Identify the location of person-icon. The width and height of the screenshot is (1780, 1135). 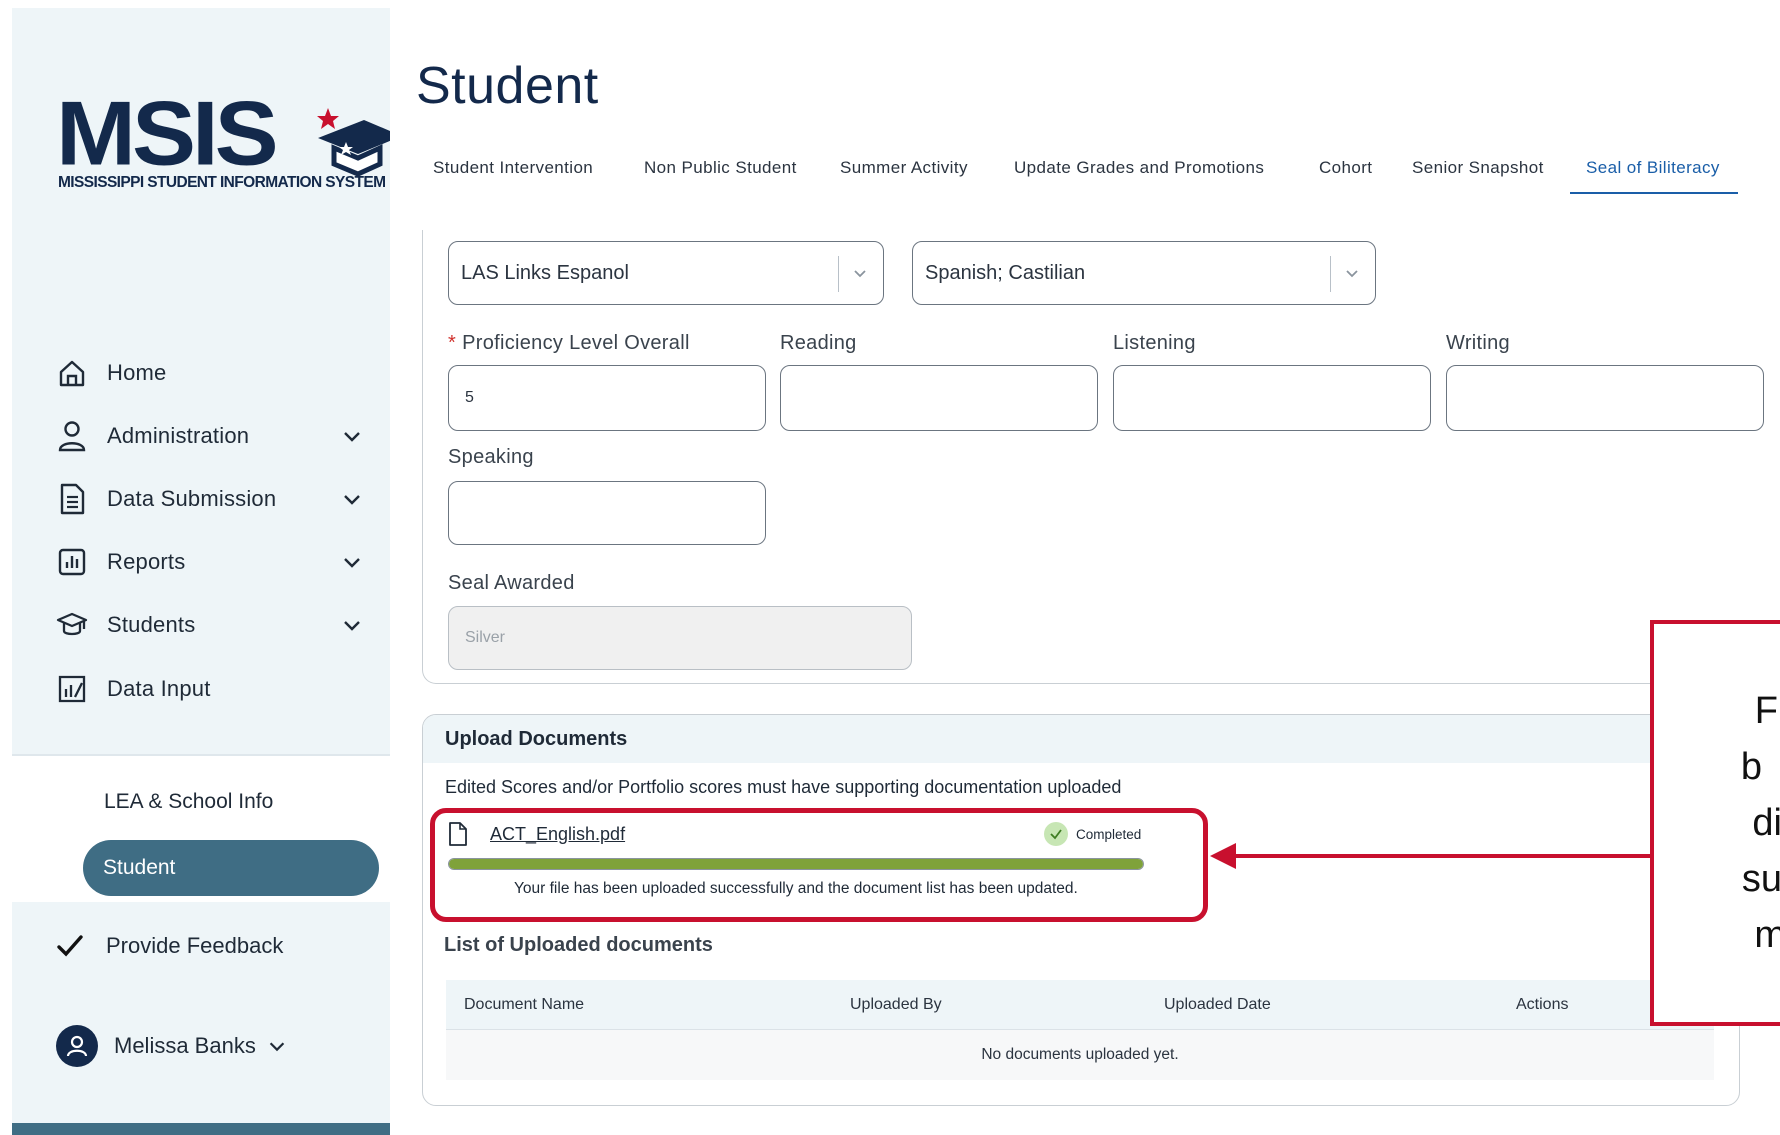
(72, 436).